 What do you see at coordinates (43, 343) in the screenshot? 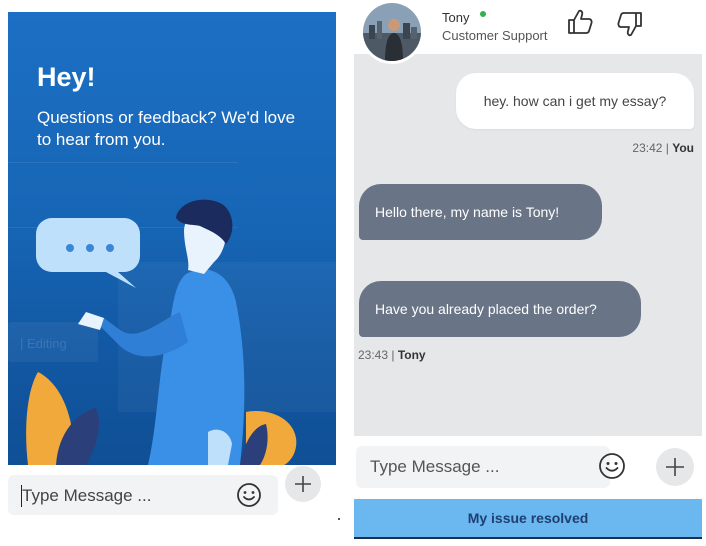
I see `svg-text: | Editing` at bounding box center [43, 343].